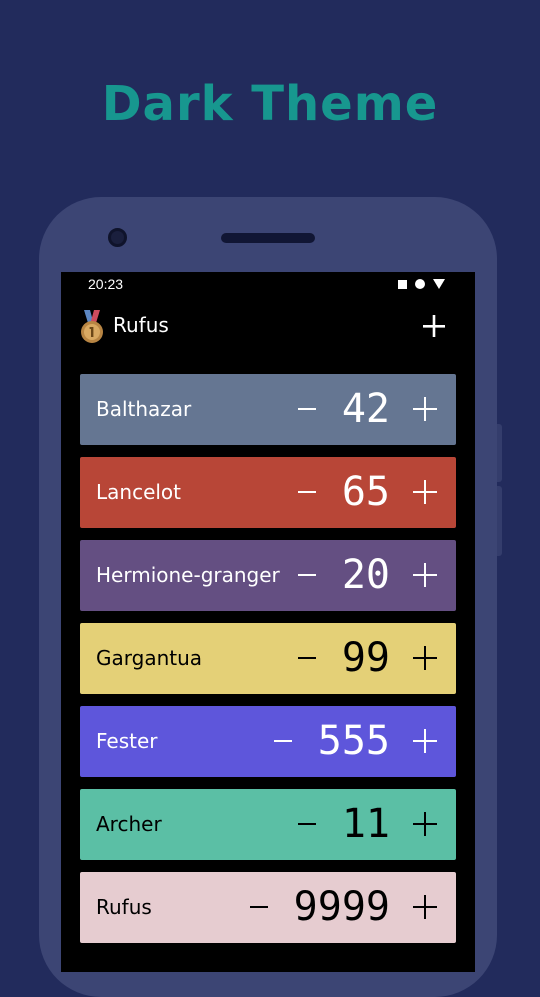 The image size is (540, 997). What do you see at coordinates (268, 284) in the screenshot?
I see `status-bar: 20:23` at bounding box center [268, 284].